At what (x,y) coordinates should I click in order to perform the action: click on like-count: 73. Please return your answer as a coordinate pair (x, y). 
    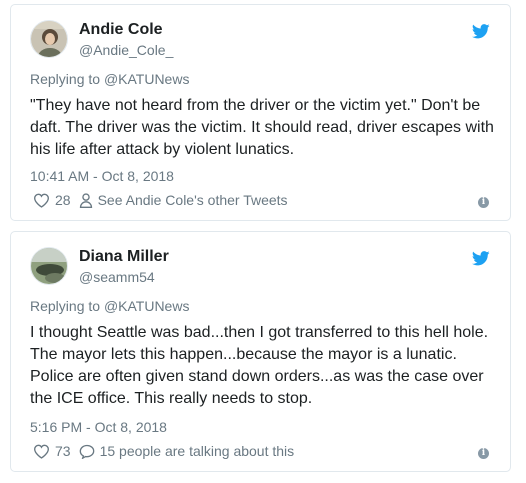
    Looking at the image, I should click on (63, 451).